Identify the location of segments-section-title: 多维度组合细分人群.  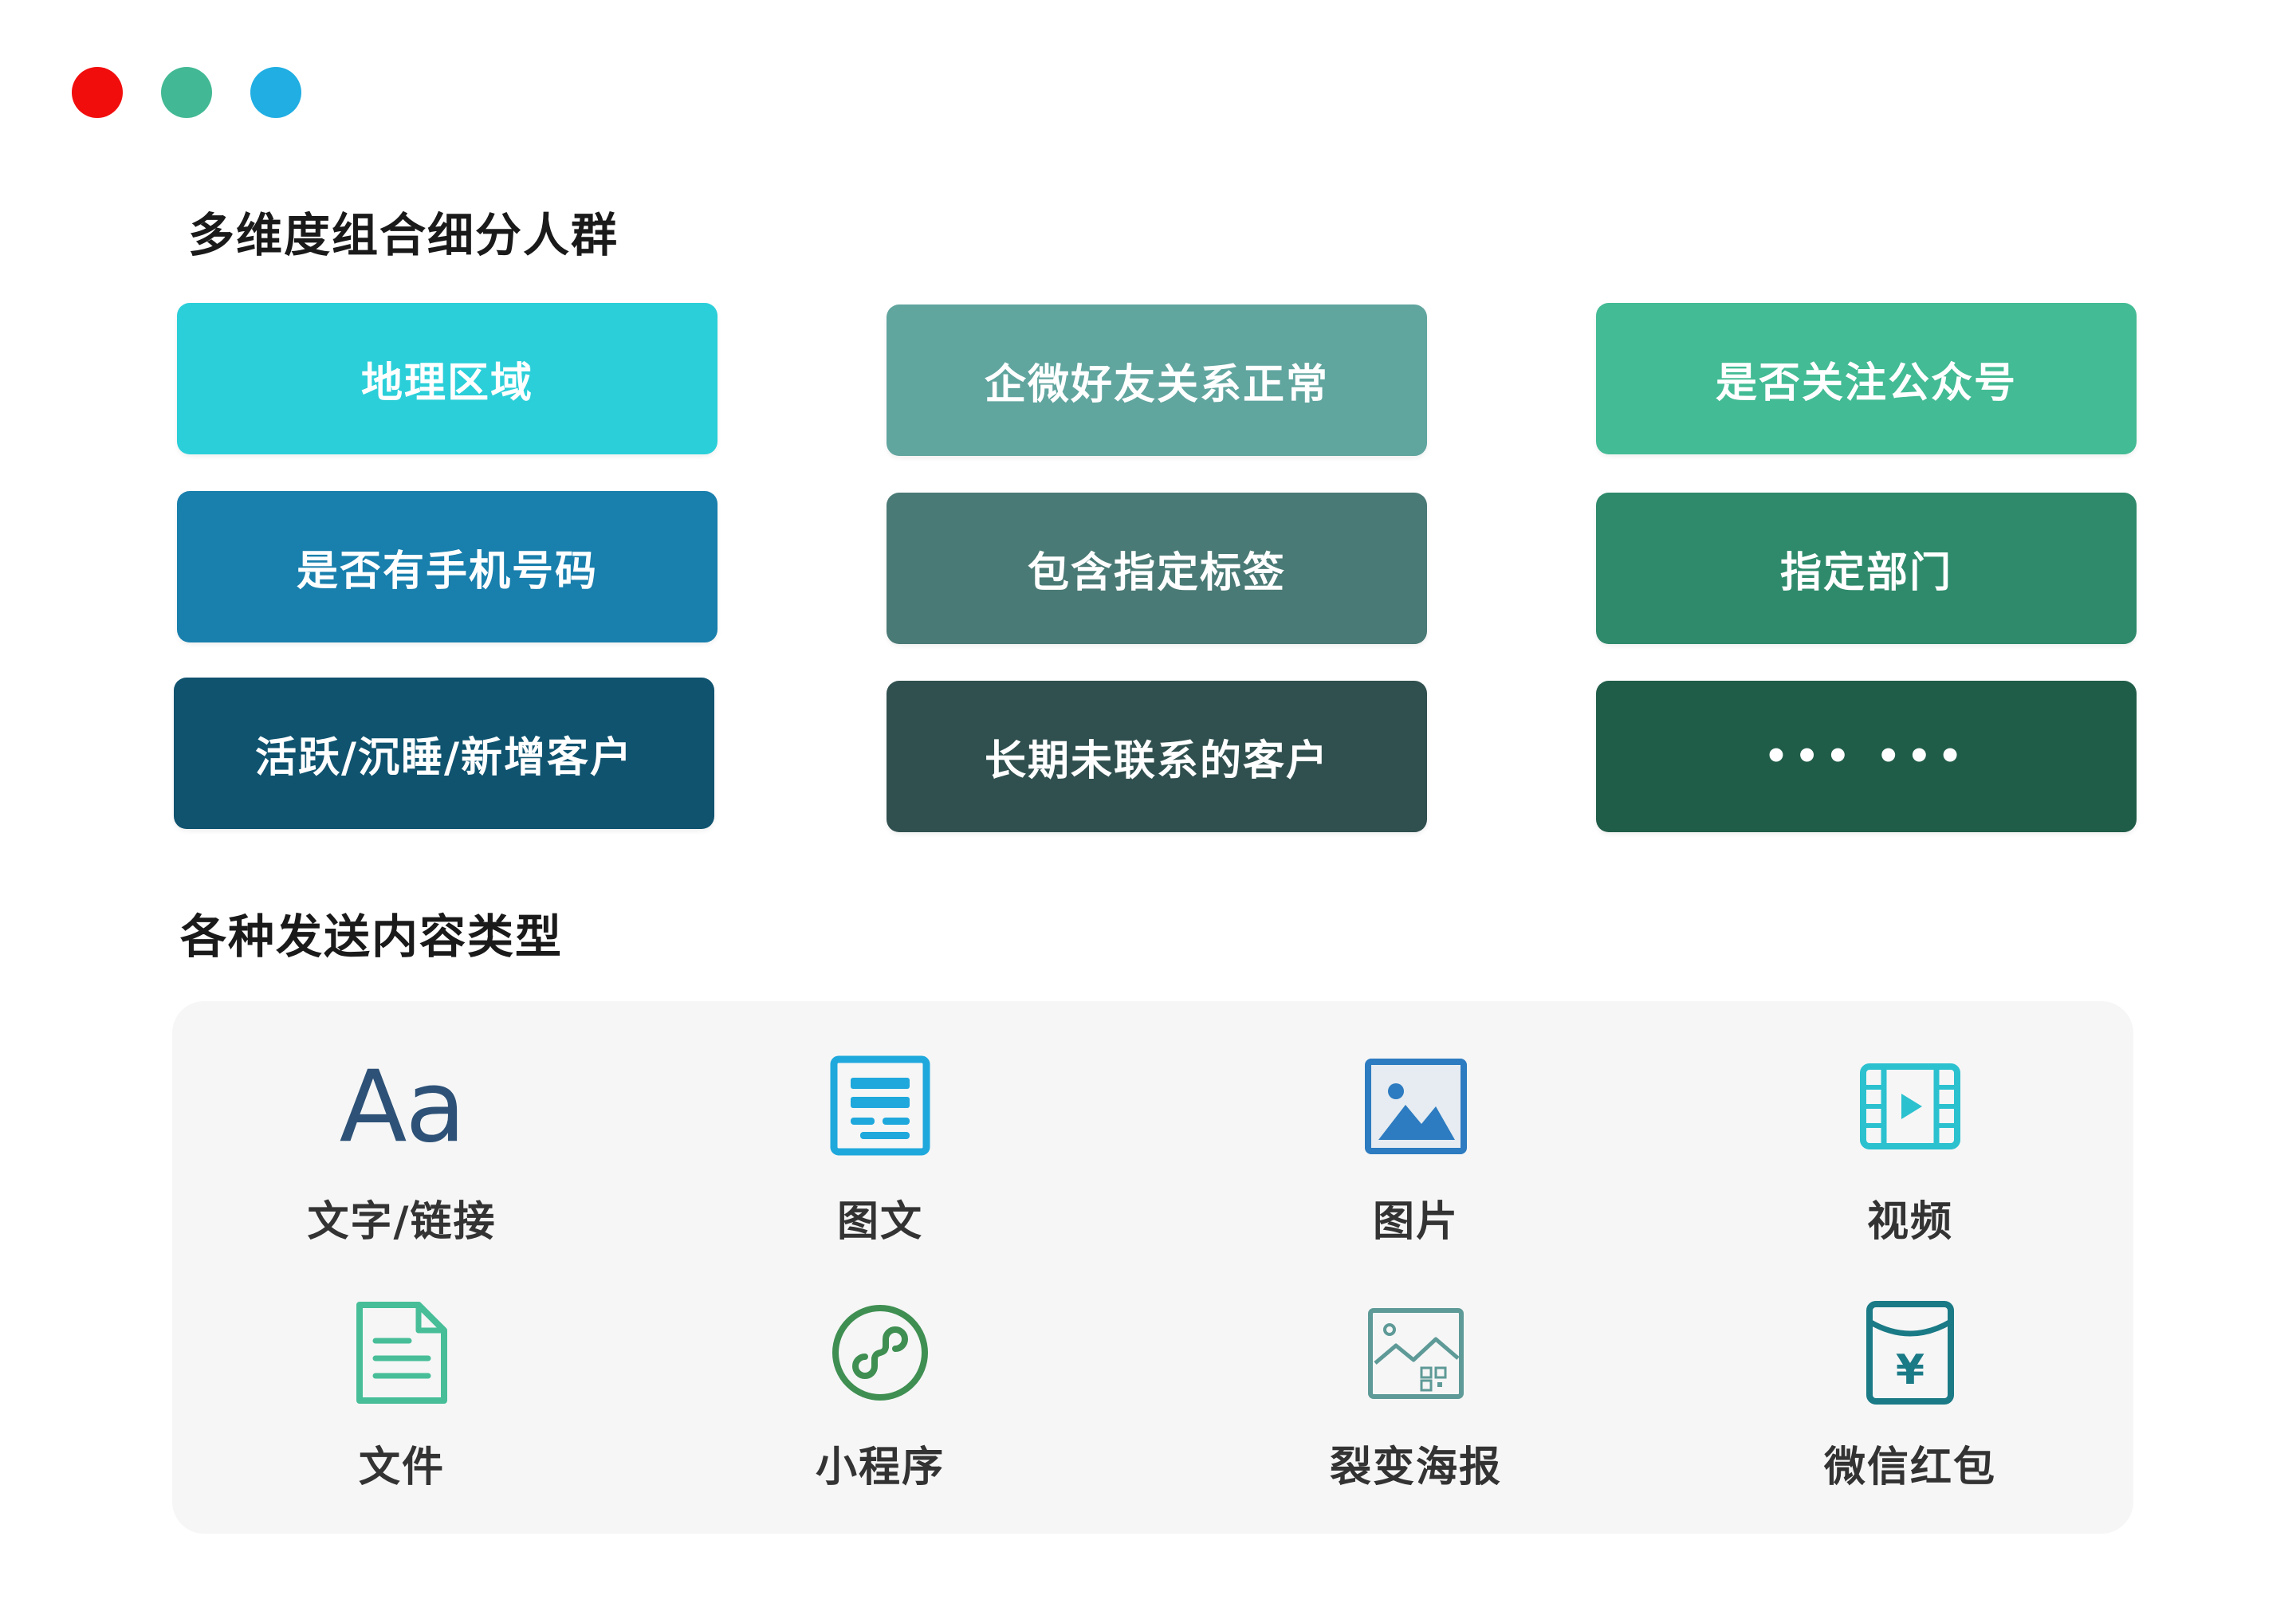
(403, 235).